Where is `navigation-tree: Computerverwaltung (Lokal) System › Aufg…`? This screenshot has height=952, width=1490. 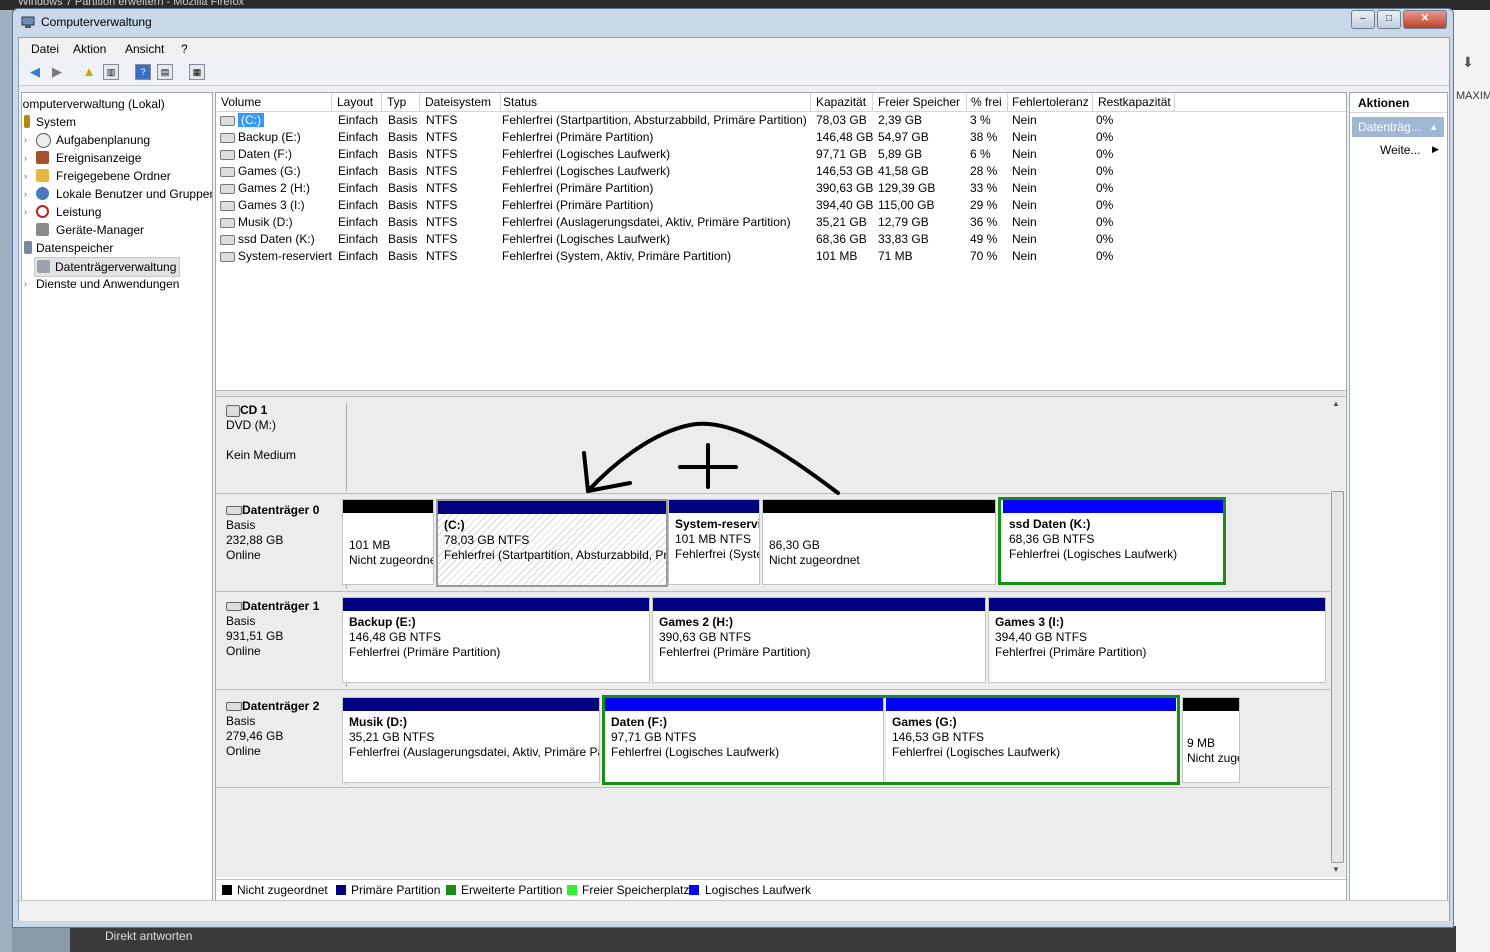 navigation-tree: Computerverwaltung (Lokal) System › Aufg… is located at coordinates (117, 503).